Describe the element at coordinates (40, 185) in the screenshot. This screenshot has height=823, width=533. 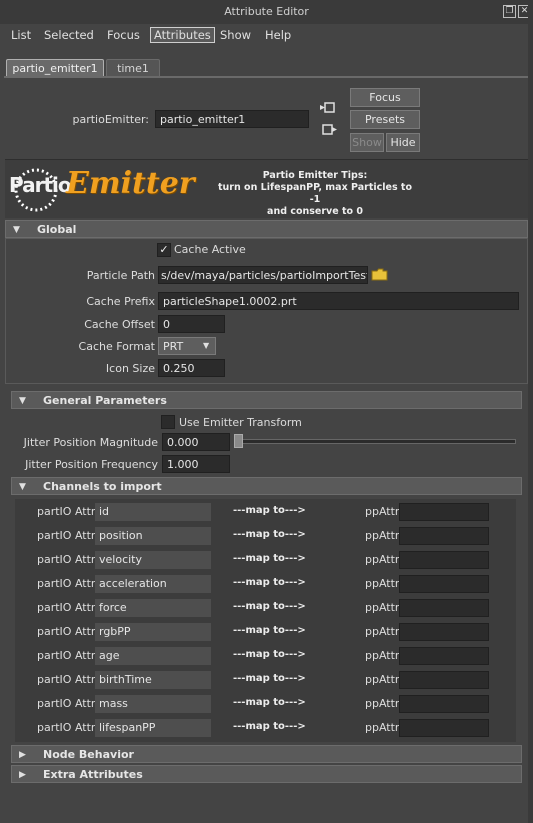
I see `partio-logo: Partio` at that location.